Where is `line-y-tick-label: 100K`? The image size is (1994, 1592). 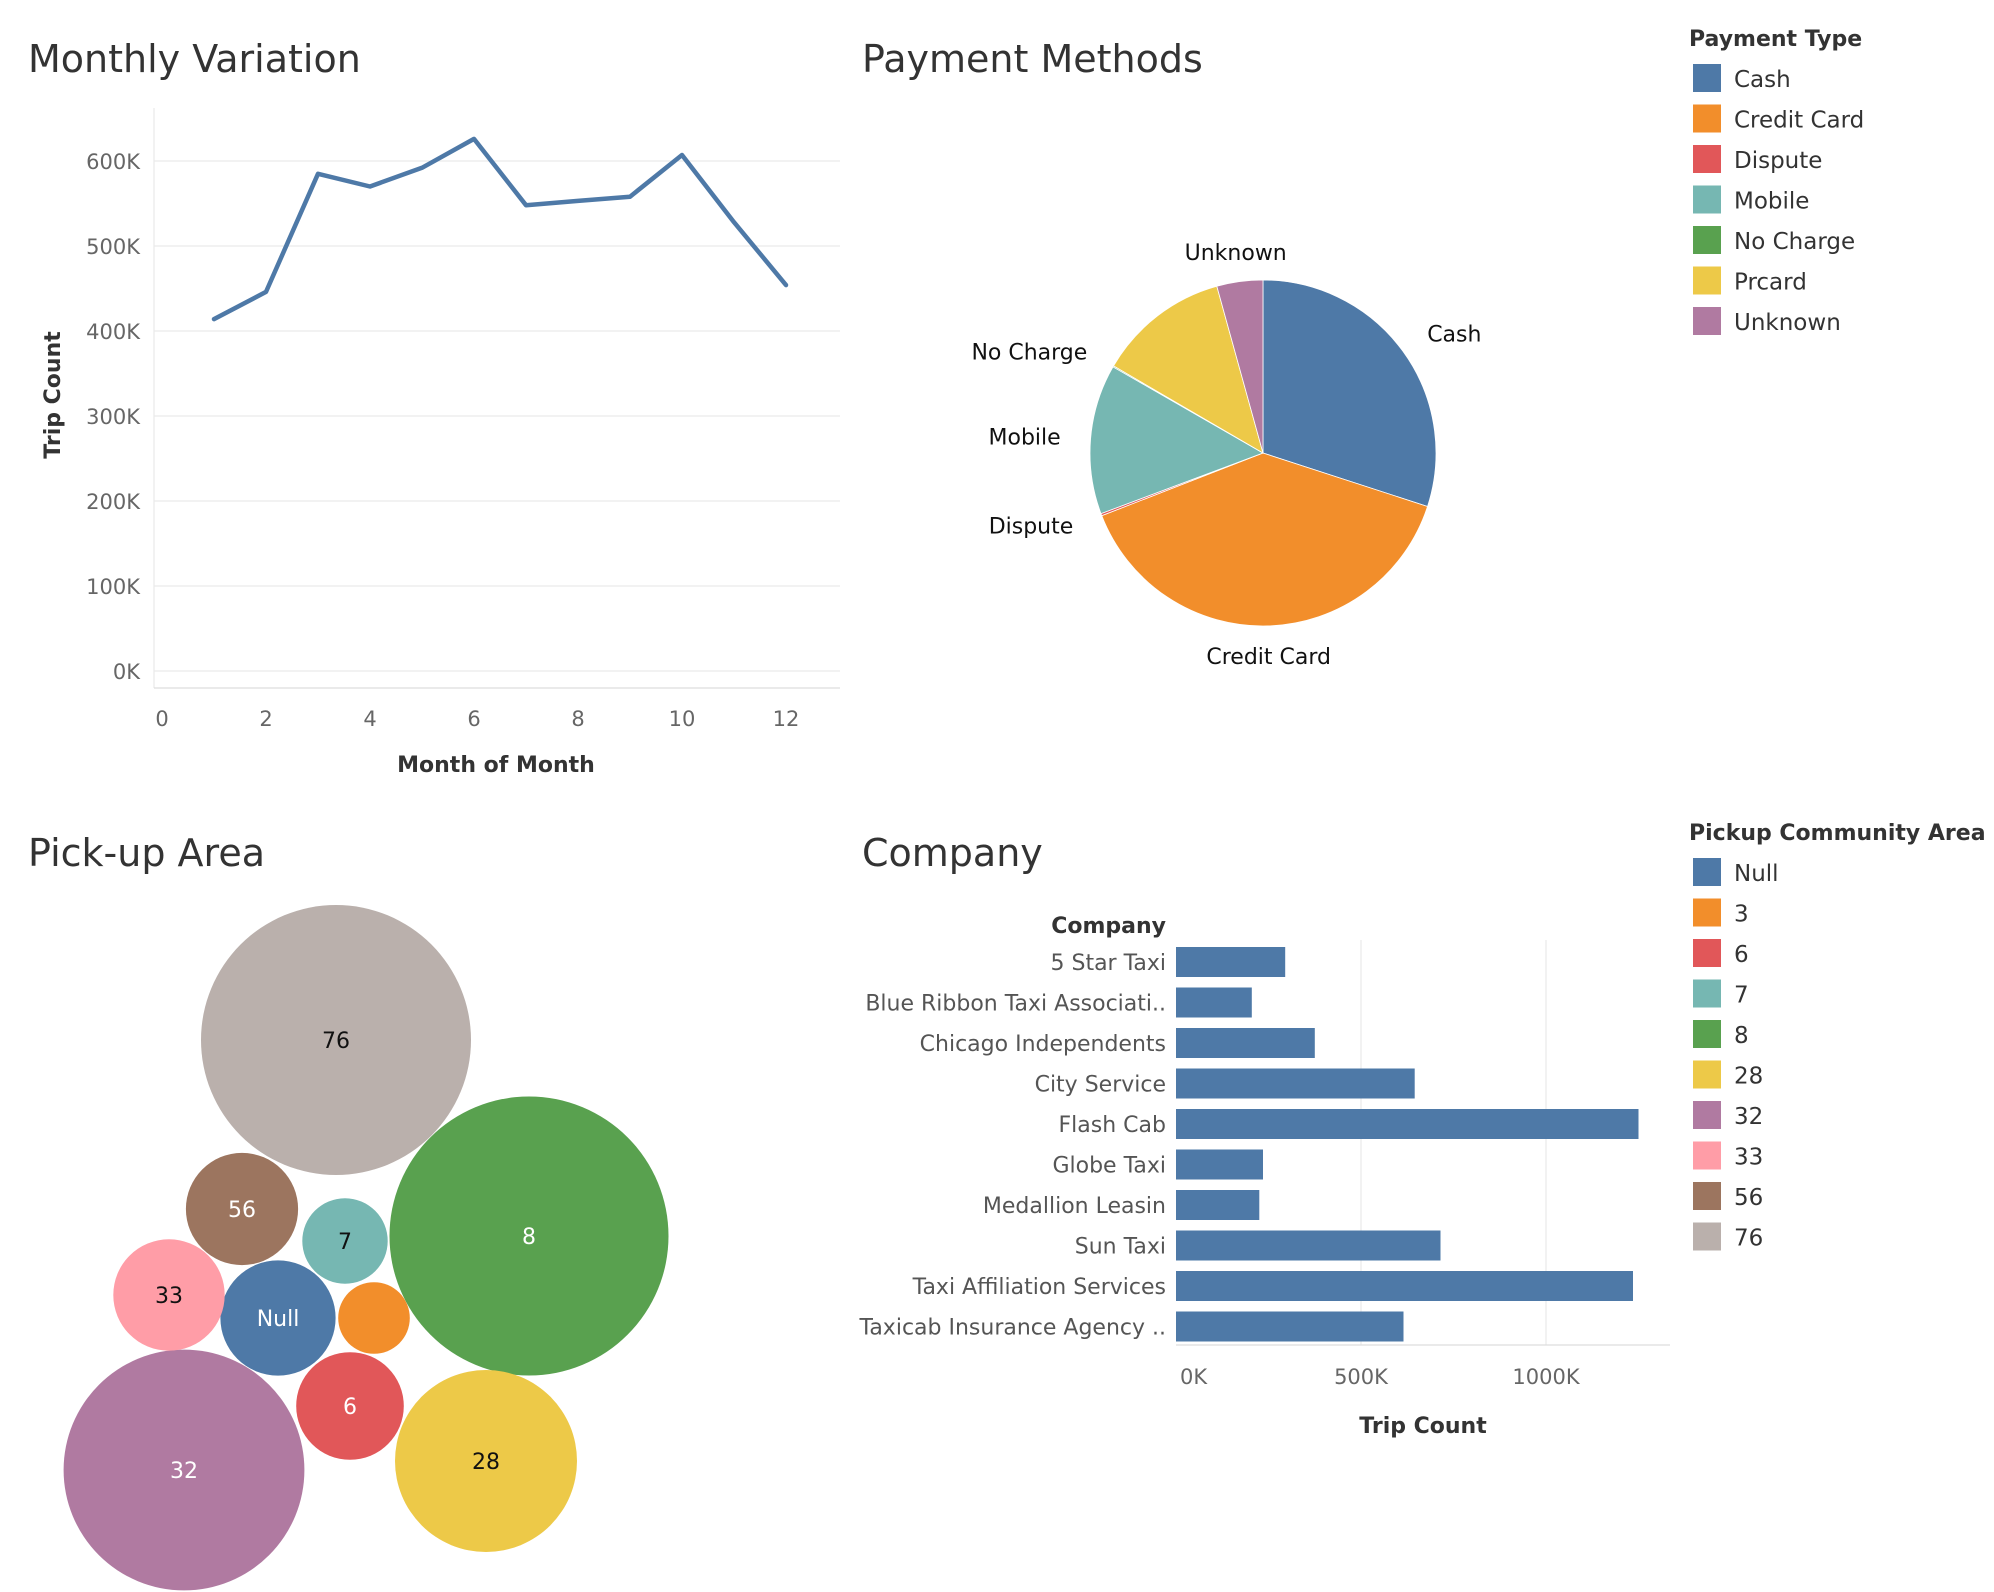
line-y-tick-label: 100K is located at coordinates (113, 587).